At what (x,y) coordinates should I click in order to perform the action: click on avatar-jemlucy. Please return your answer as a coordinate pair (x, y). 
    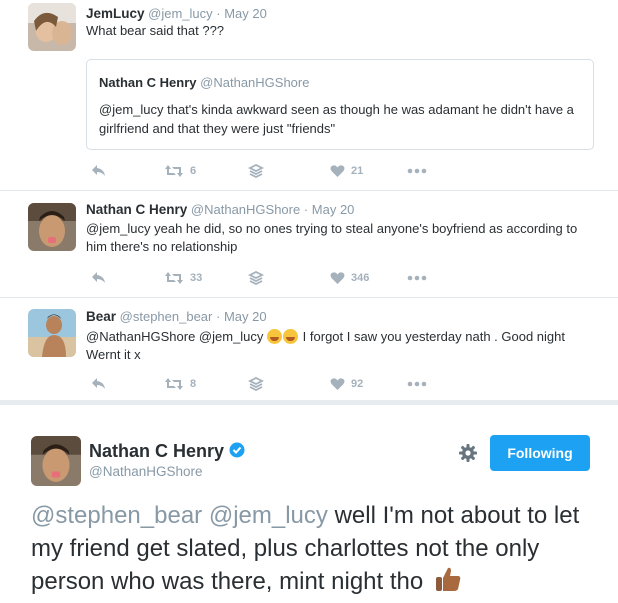
    Looking at the image, I should click on (52, 27).